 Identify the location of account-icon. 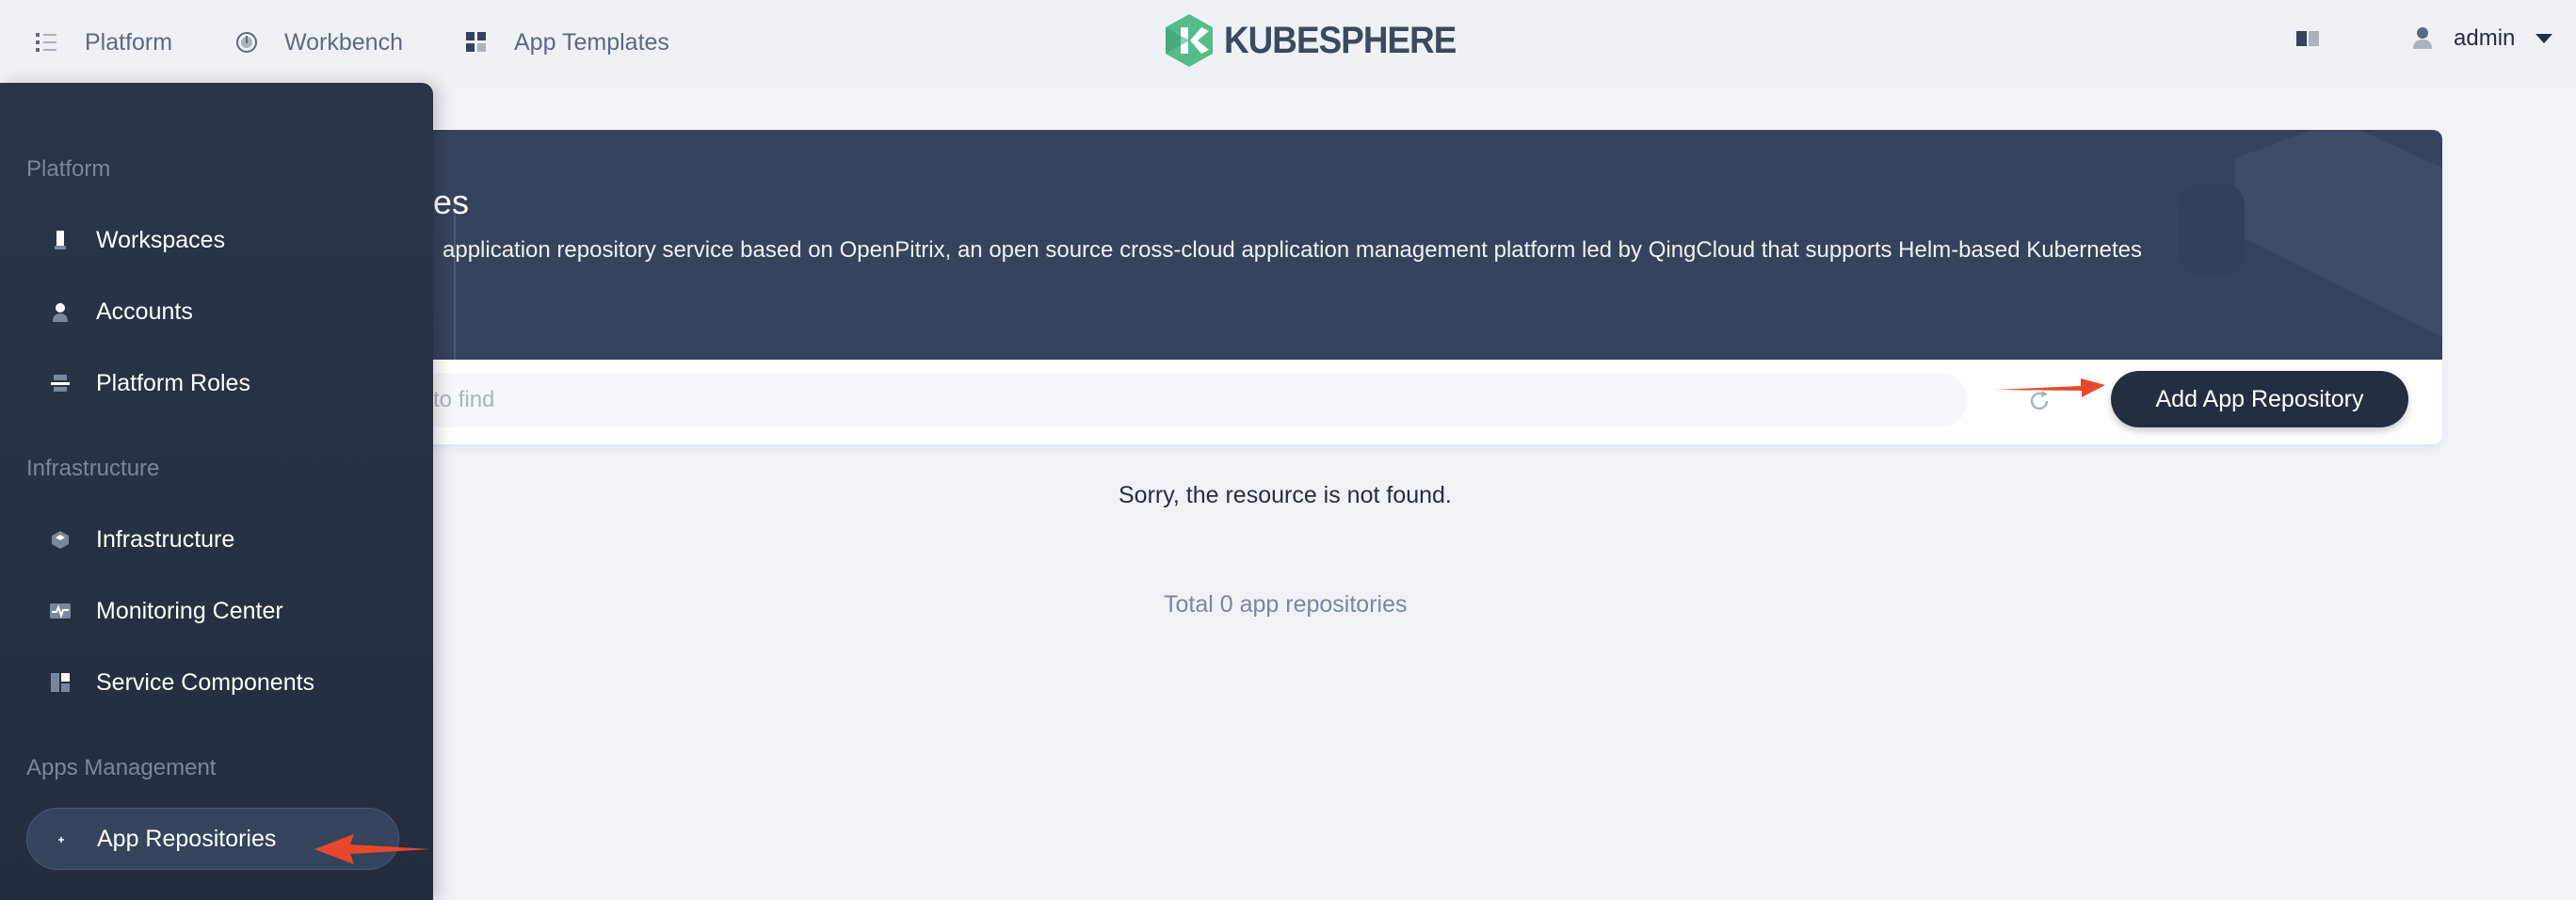
(60, 311).